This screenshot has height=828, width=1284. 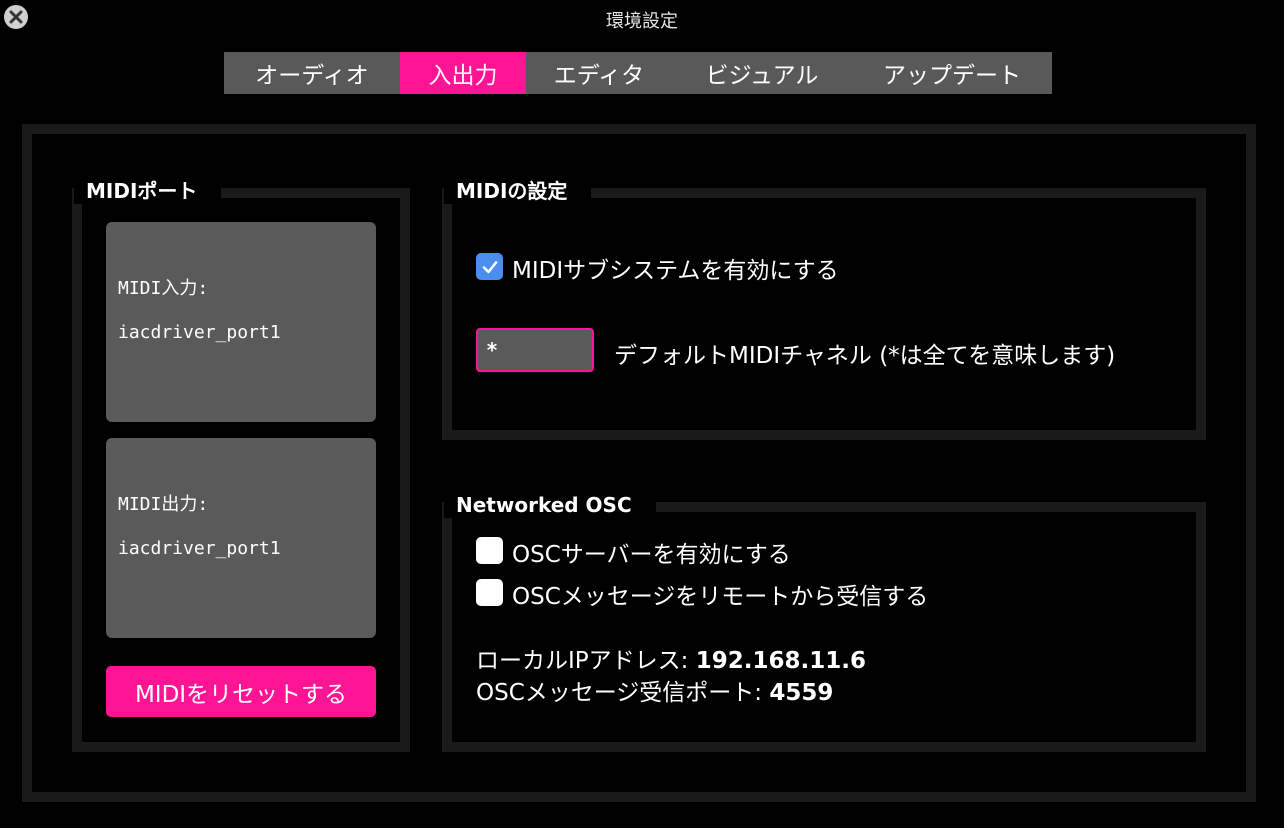 I want to click on tab-bar: オーディオ 入出力 エディタ ビジュアル アップデート, so click(x=638, y=73).